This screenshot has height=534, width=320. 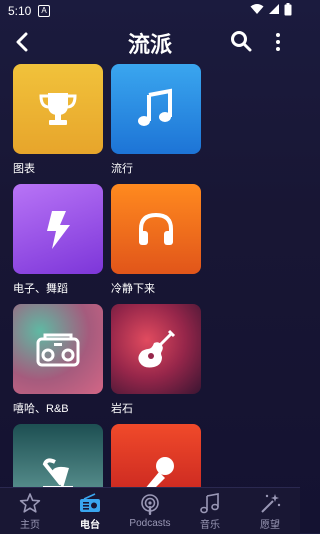 I want to click on gramophone-icon, so click(x=57, y=472).